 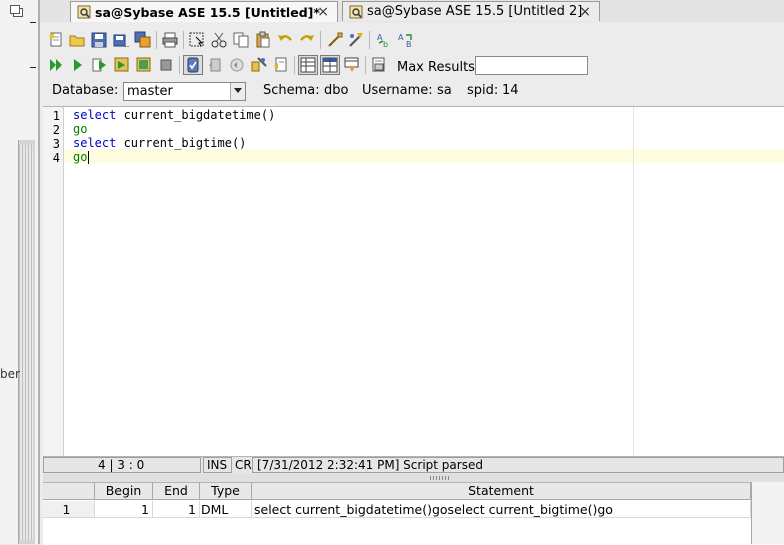 I want to click on rollback-icon, so click(x=237, y=65).